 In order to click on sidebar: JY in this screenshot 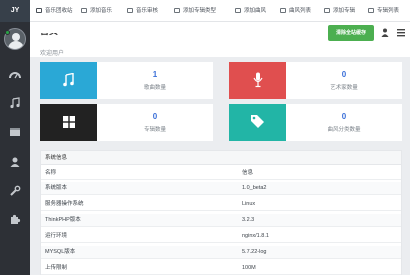, I will do `click(15, 137)`.